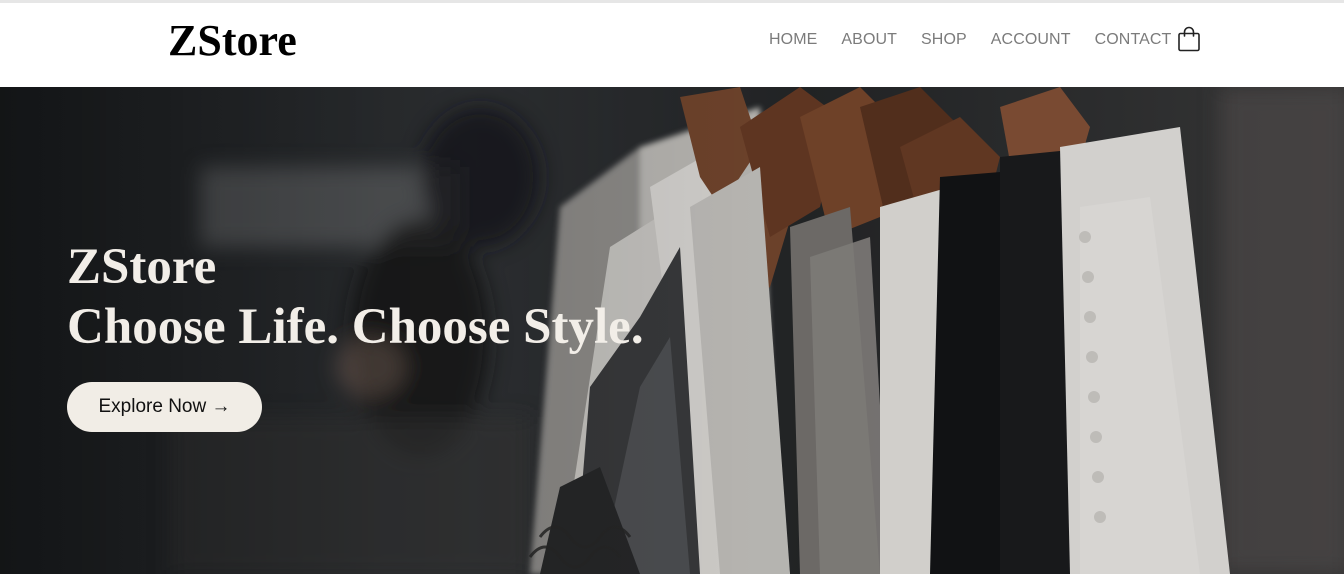  I want to click on hero-title-brand: ZStore, so click(142, 267).